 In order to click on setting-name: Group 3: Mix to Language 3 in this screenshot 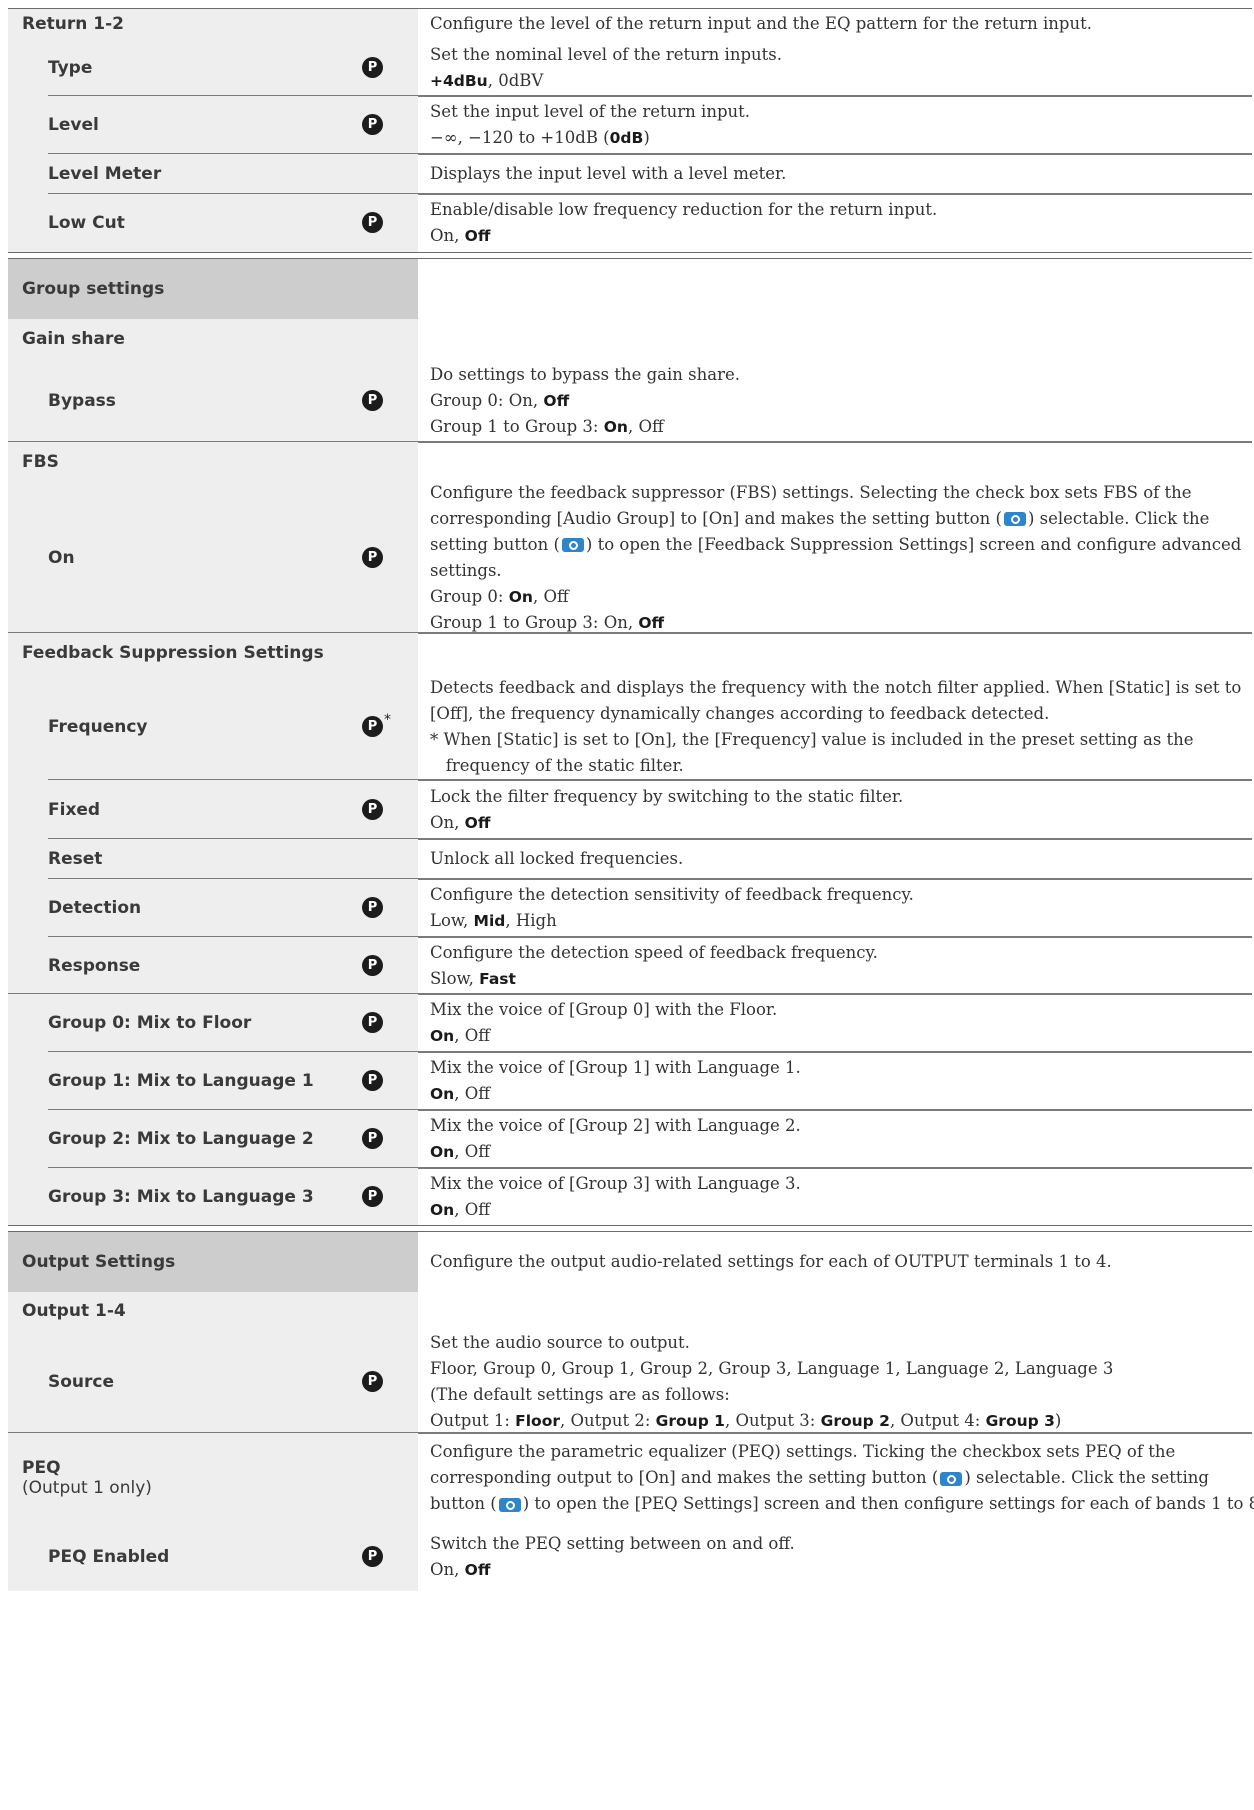, I will do `click(161, 1197)`.